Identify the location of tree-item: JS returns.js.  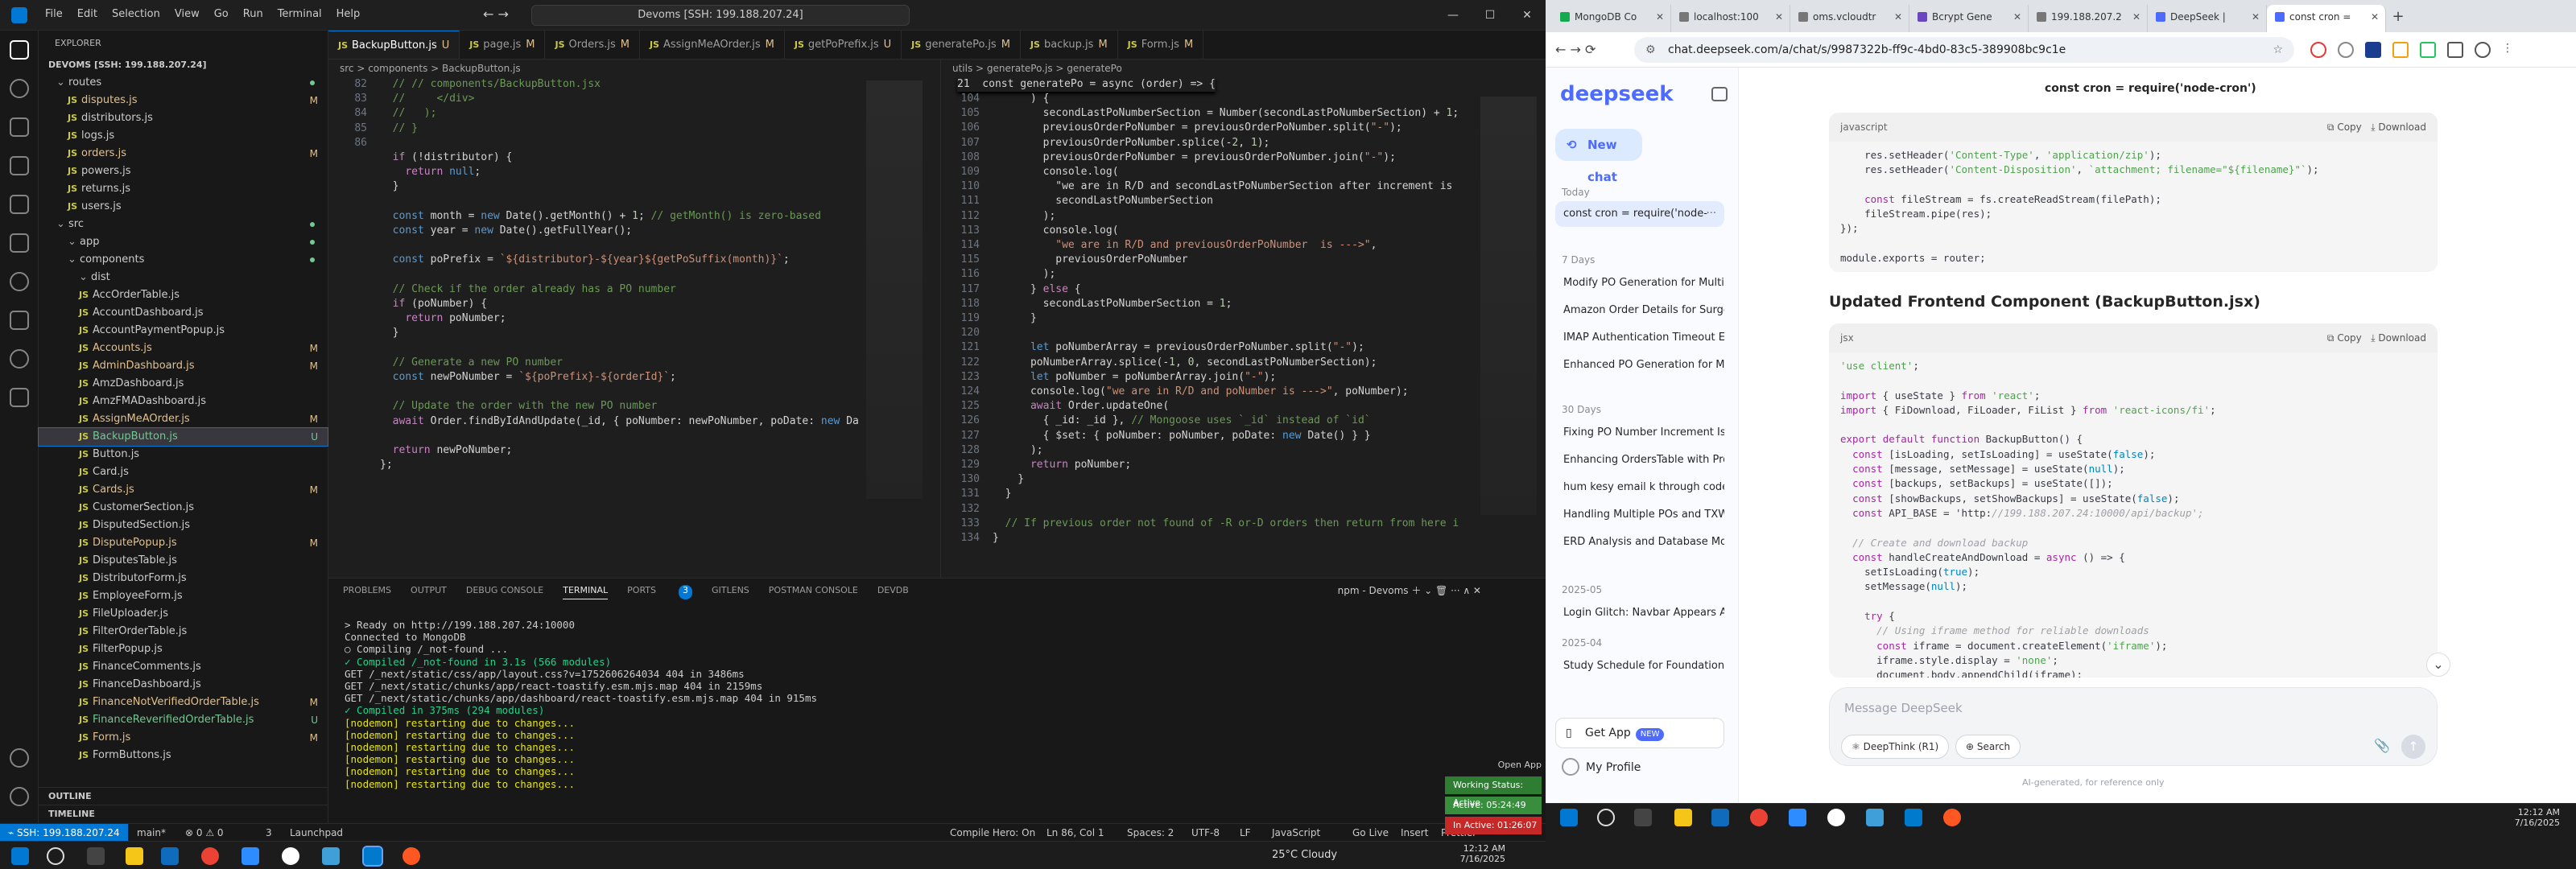
(183, 189).